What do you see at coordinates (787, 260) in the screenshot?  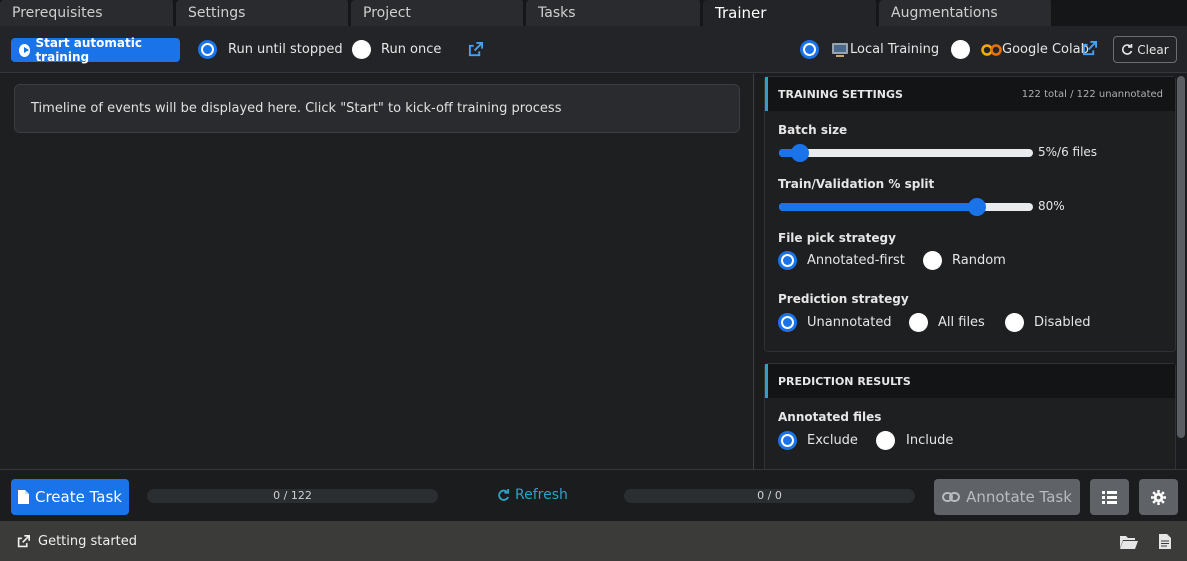 I see `annotated-first-radio` at bounding box center [787, 260].